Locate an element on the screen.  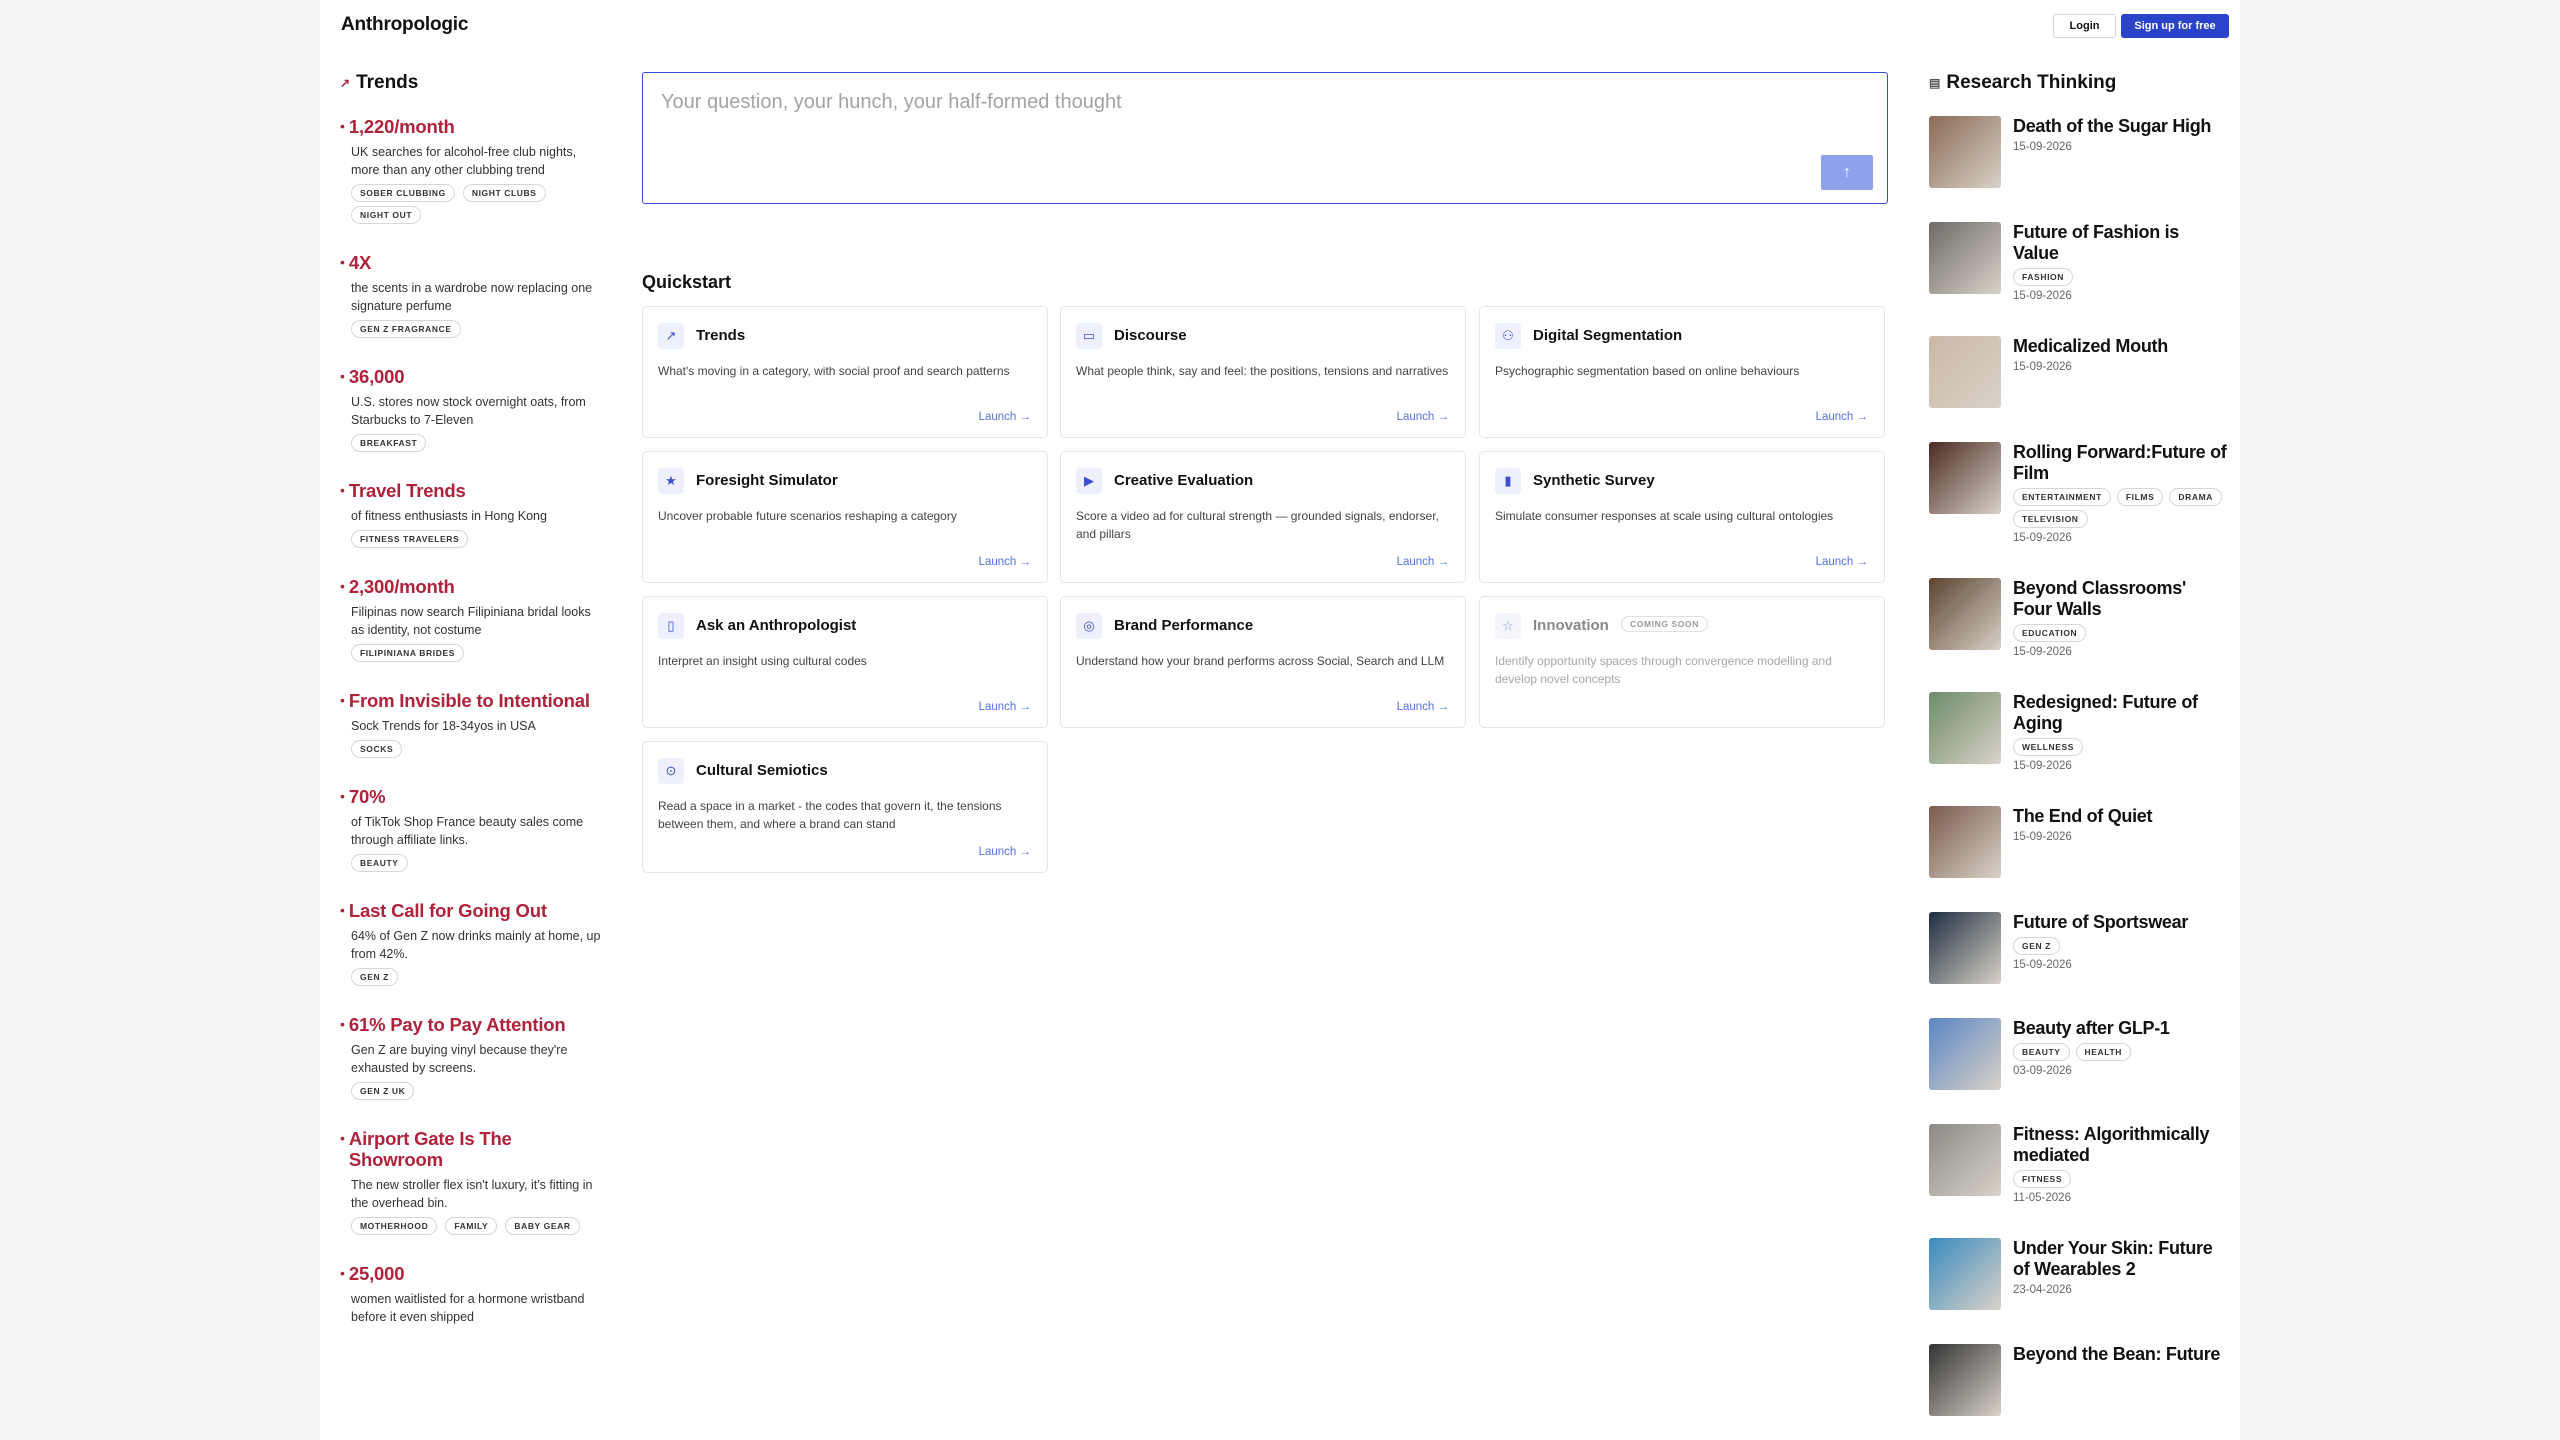
tag-badge: TELEVISION is located at coordinates (2050, 519).